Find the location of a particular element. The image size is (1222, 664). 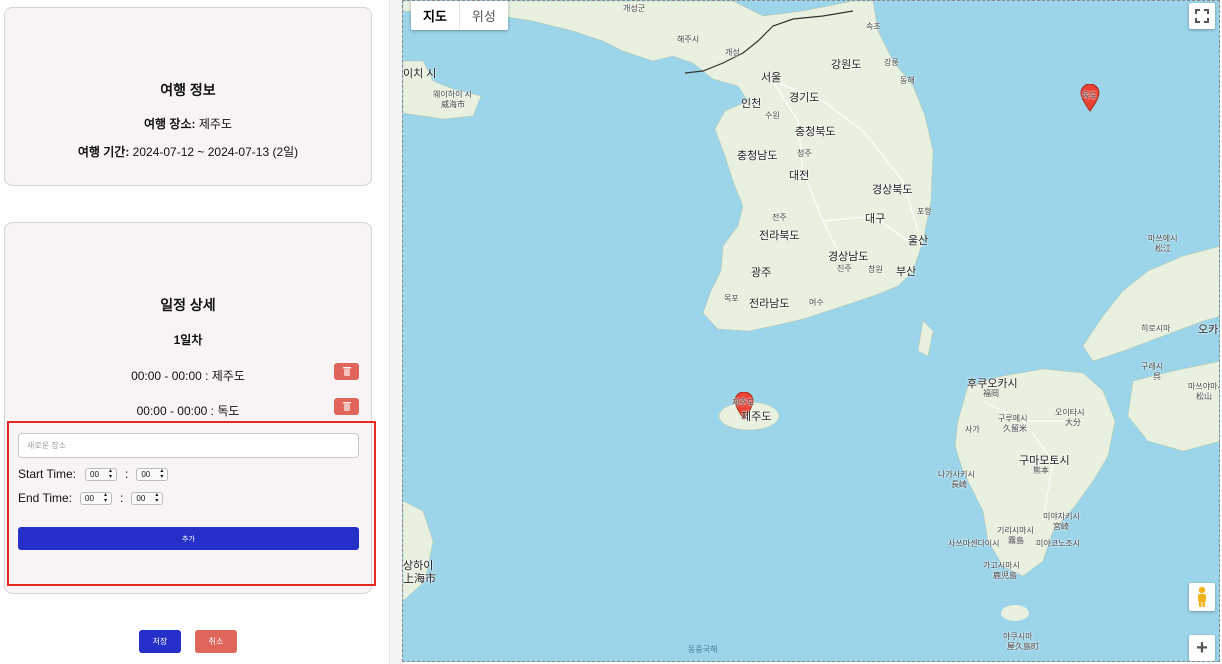

map-label: 長崎 is located at coordinates (959, 484).